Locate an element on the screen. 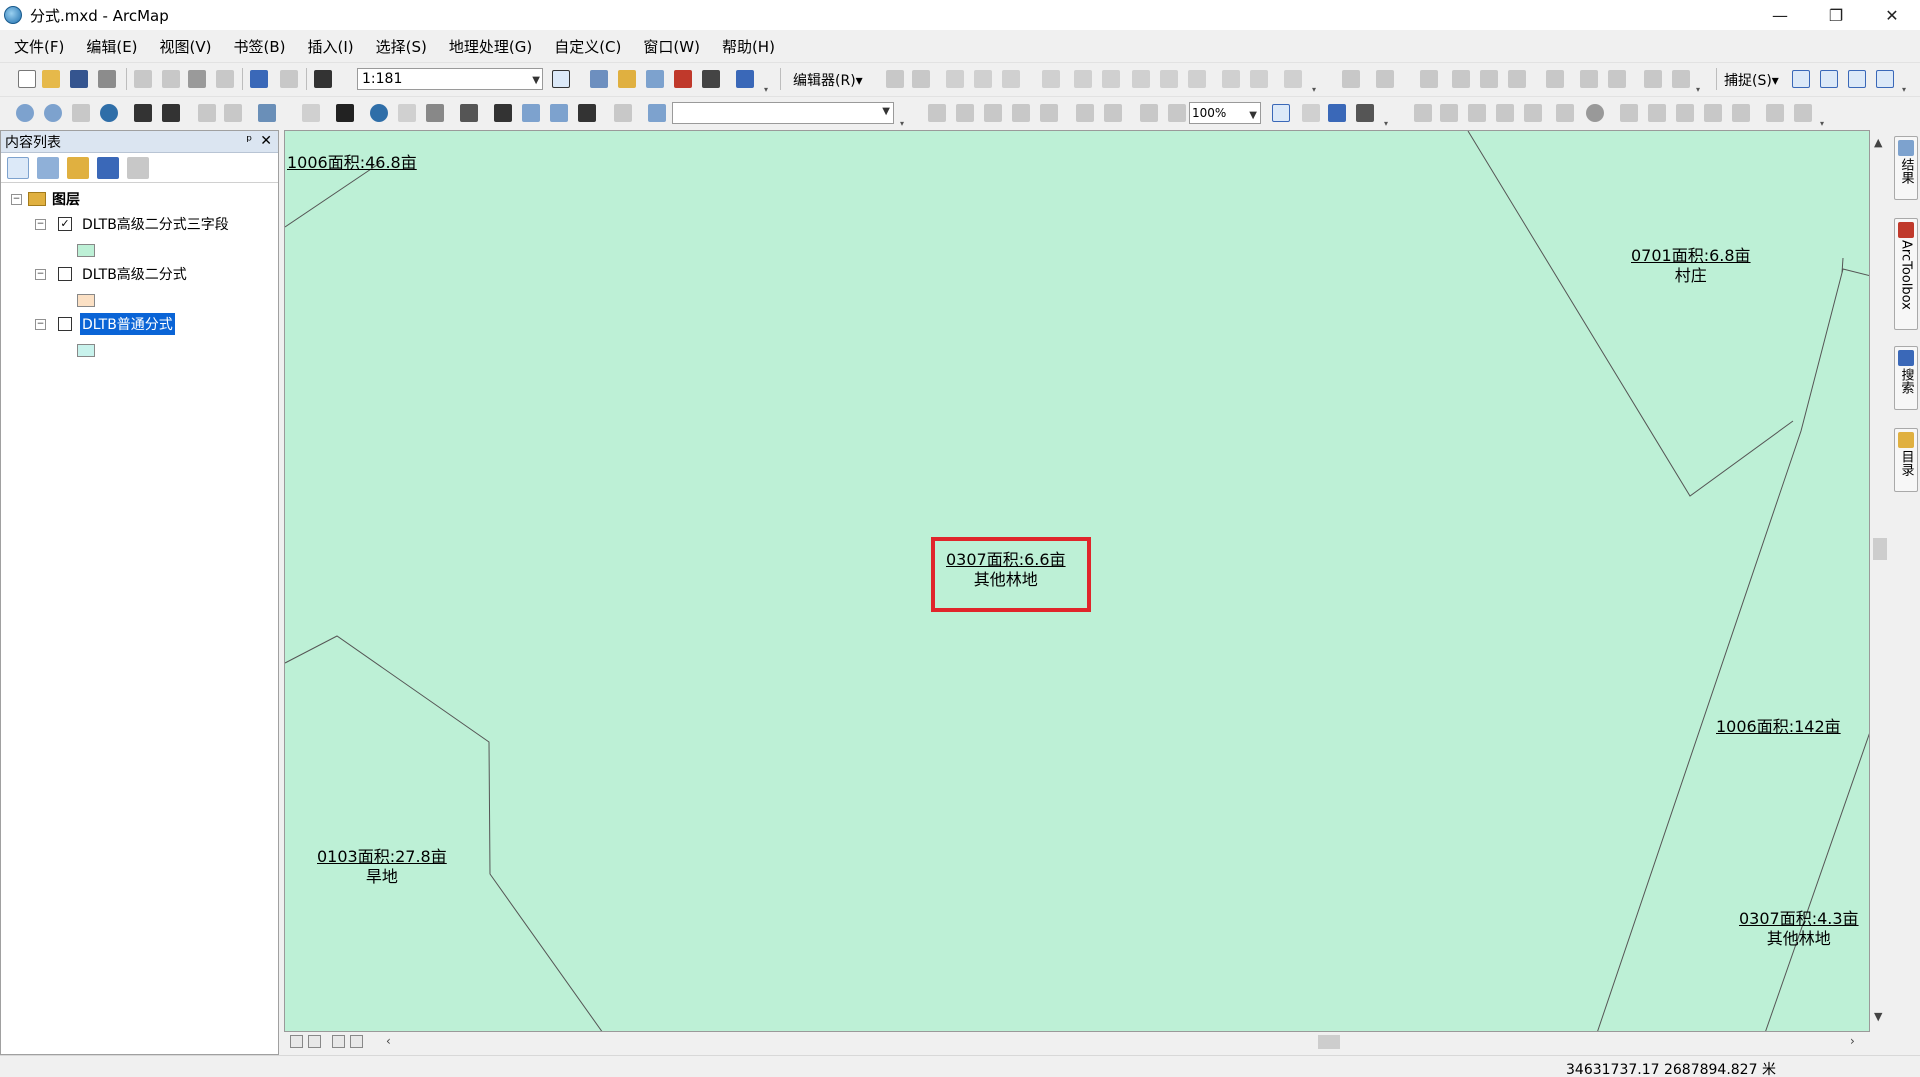  georef-tool-3-icon is located at coordinates (1477, 113).